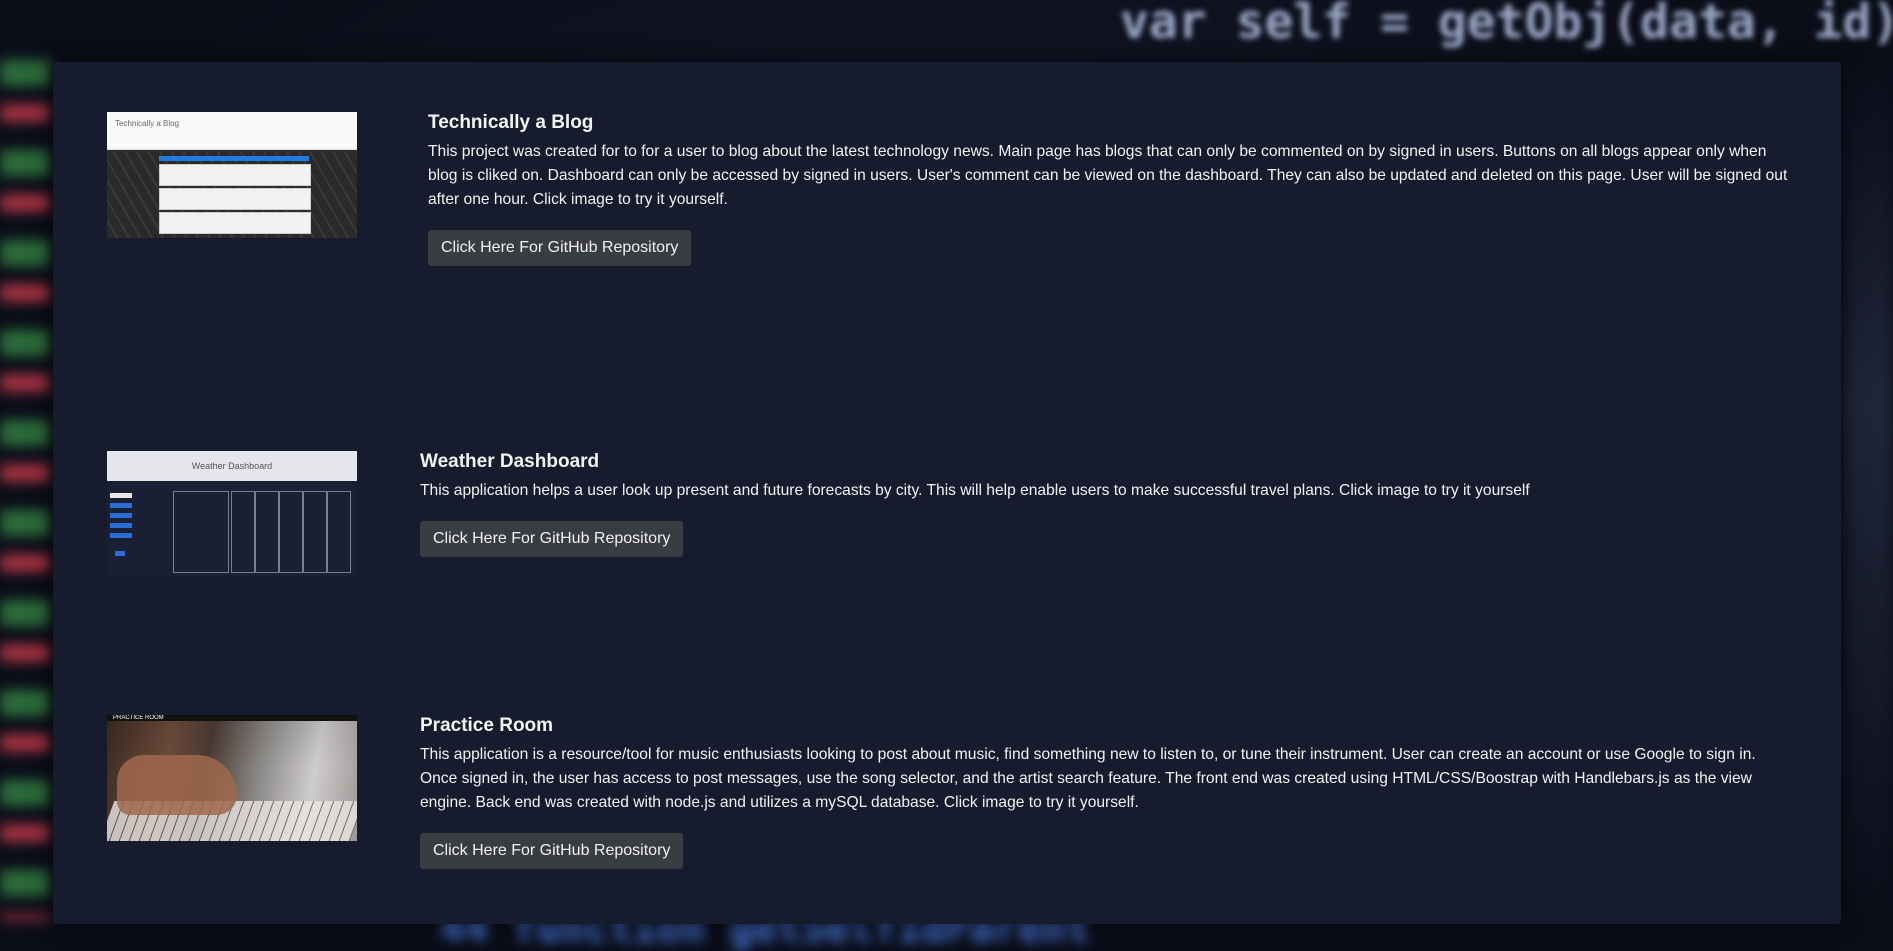 This screenshot has height=951, width=1893. What do you see at coordinates (138, 718) in the screenshot?
I see `thumbnail-title: PRACTICE ROOM` at bounding box center [138, 718].